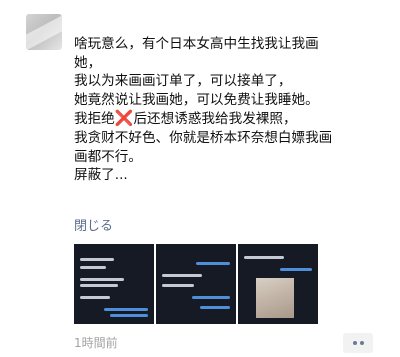 This screenshot has width=400, height=357. Describe the element at coordinates (94, 119) in the screenshot. I see `post-segment: 我拒绝` at that location.